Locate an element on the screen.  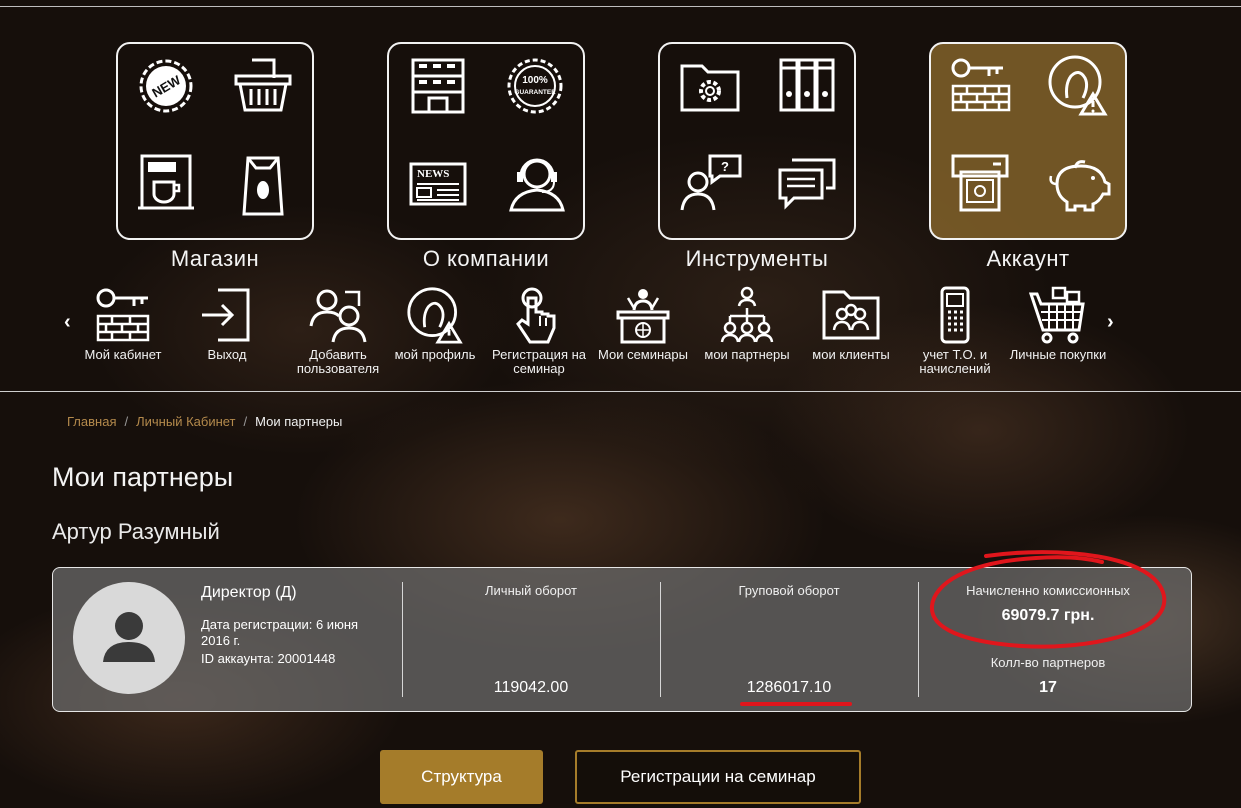
partners-count-value: 17 is located at coordinates (1048, 687).